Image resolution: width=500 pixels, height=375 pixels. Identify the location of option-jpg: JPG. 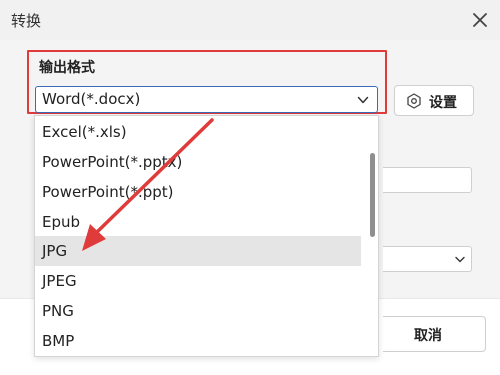
(198, 251).